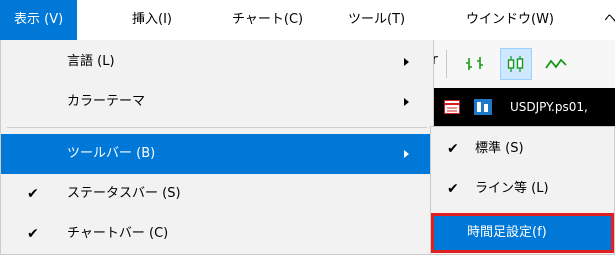  I want to click on menu-item-label: カラーテーマ, so click(106, 101).